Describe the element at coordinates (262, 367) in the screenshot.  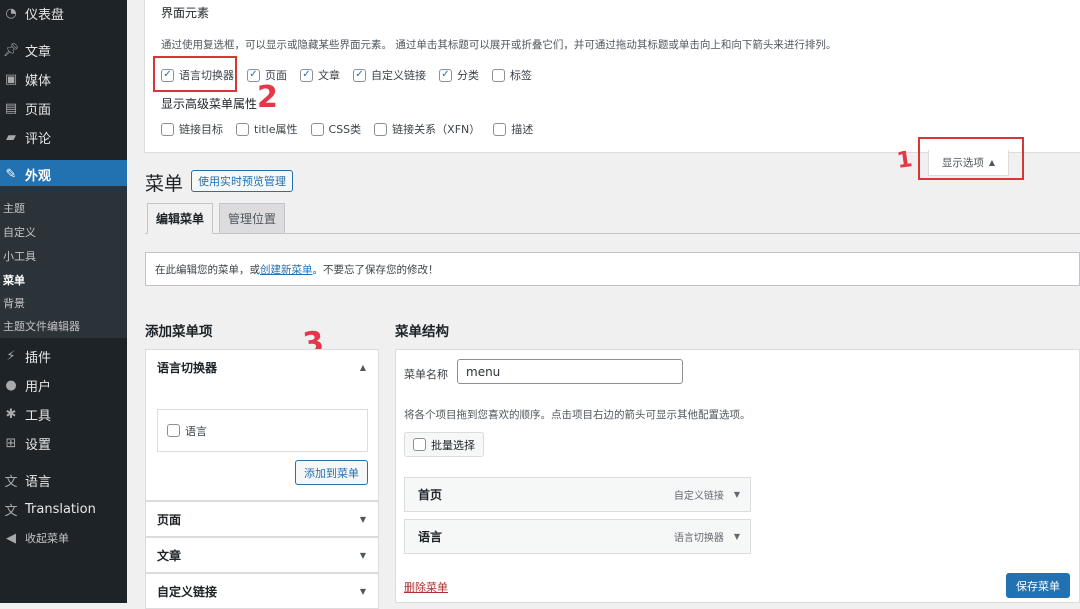
I see `accordion-language-switcher: 语言切换器 ▲` at that location.